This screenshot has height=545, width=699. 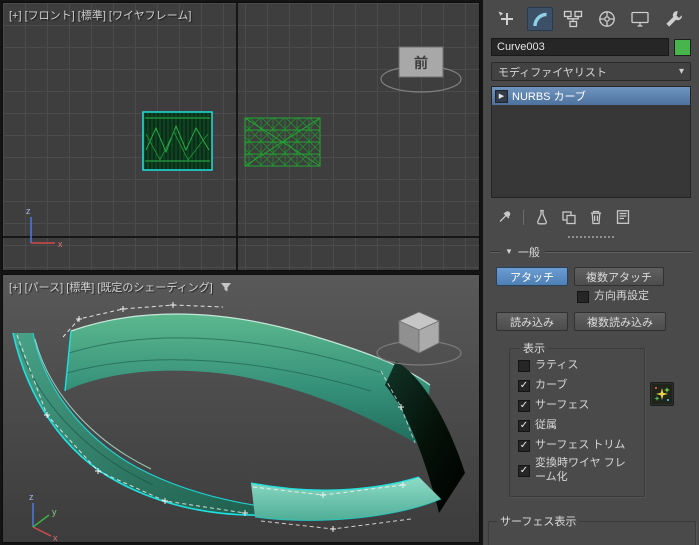 I want to click on show-end-result-icon, so click(x=542, y=217).